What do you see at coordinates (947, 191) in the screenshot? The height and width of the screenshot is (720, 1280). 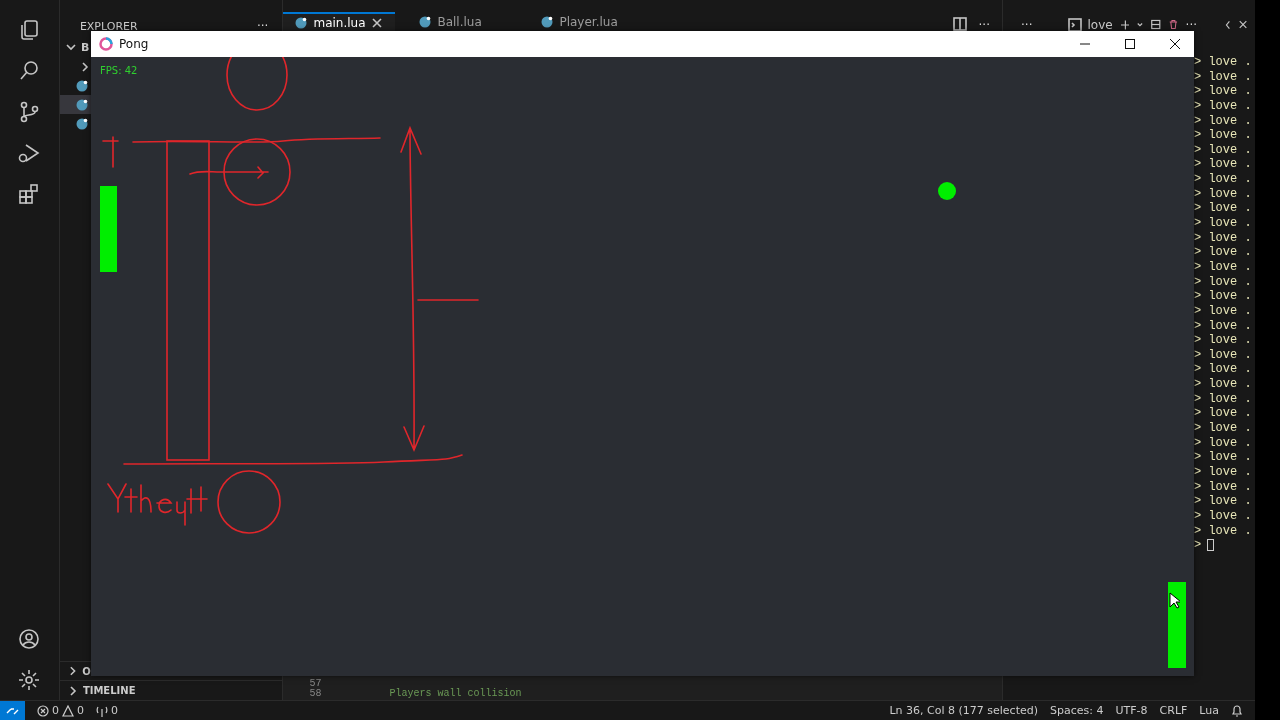 I see `ball` at bounding box center [947, 191].